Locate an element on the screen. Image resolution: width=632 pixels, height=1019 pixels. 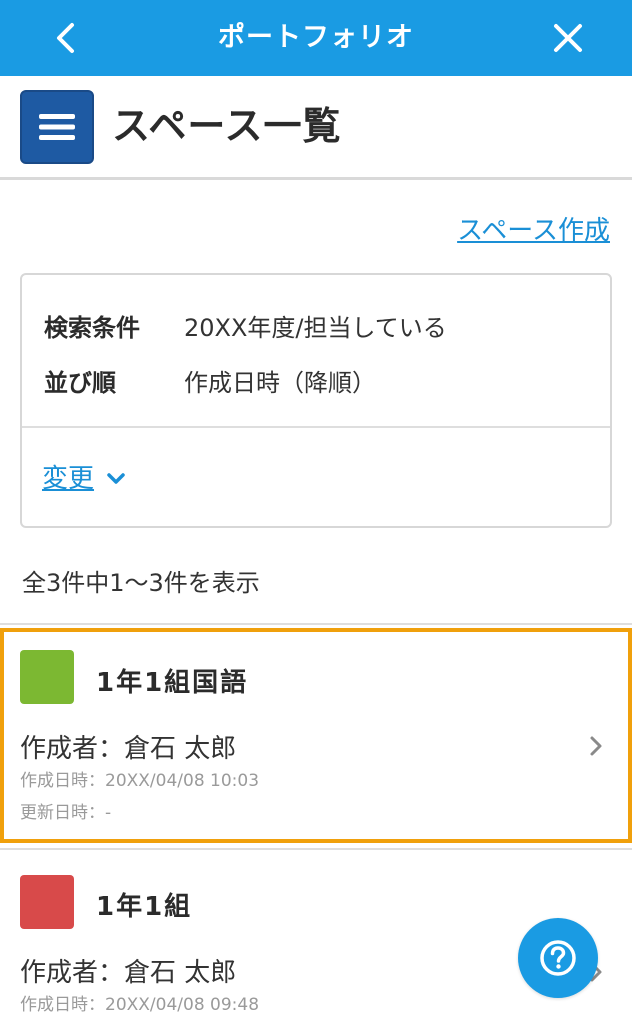
close-icon is located at coordinates (568, 38).